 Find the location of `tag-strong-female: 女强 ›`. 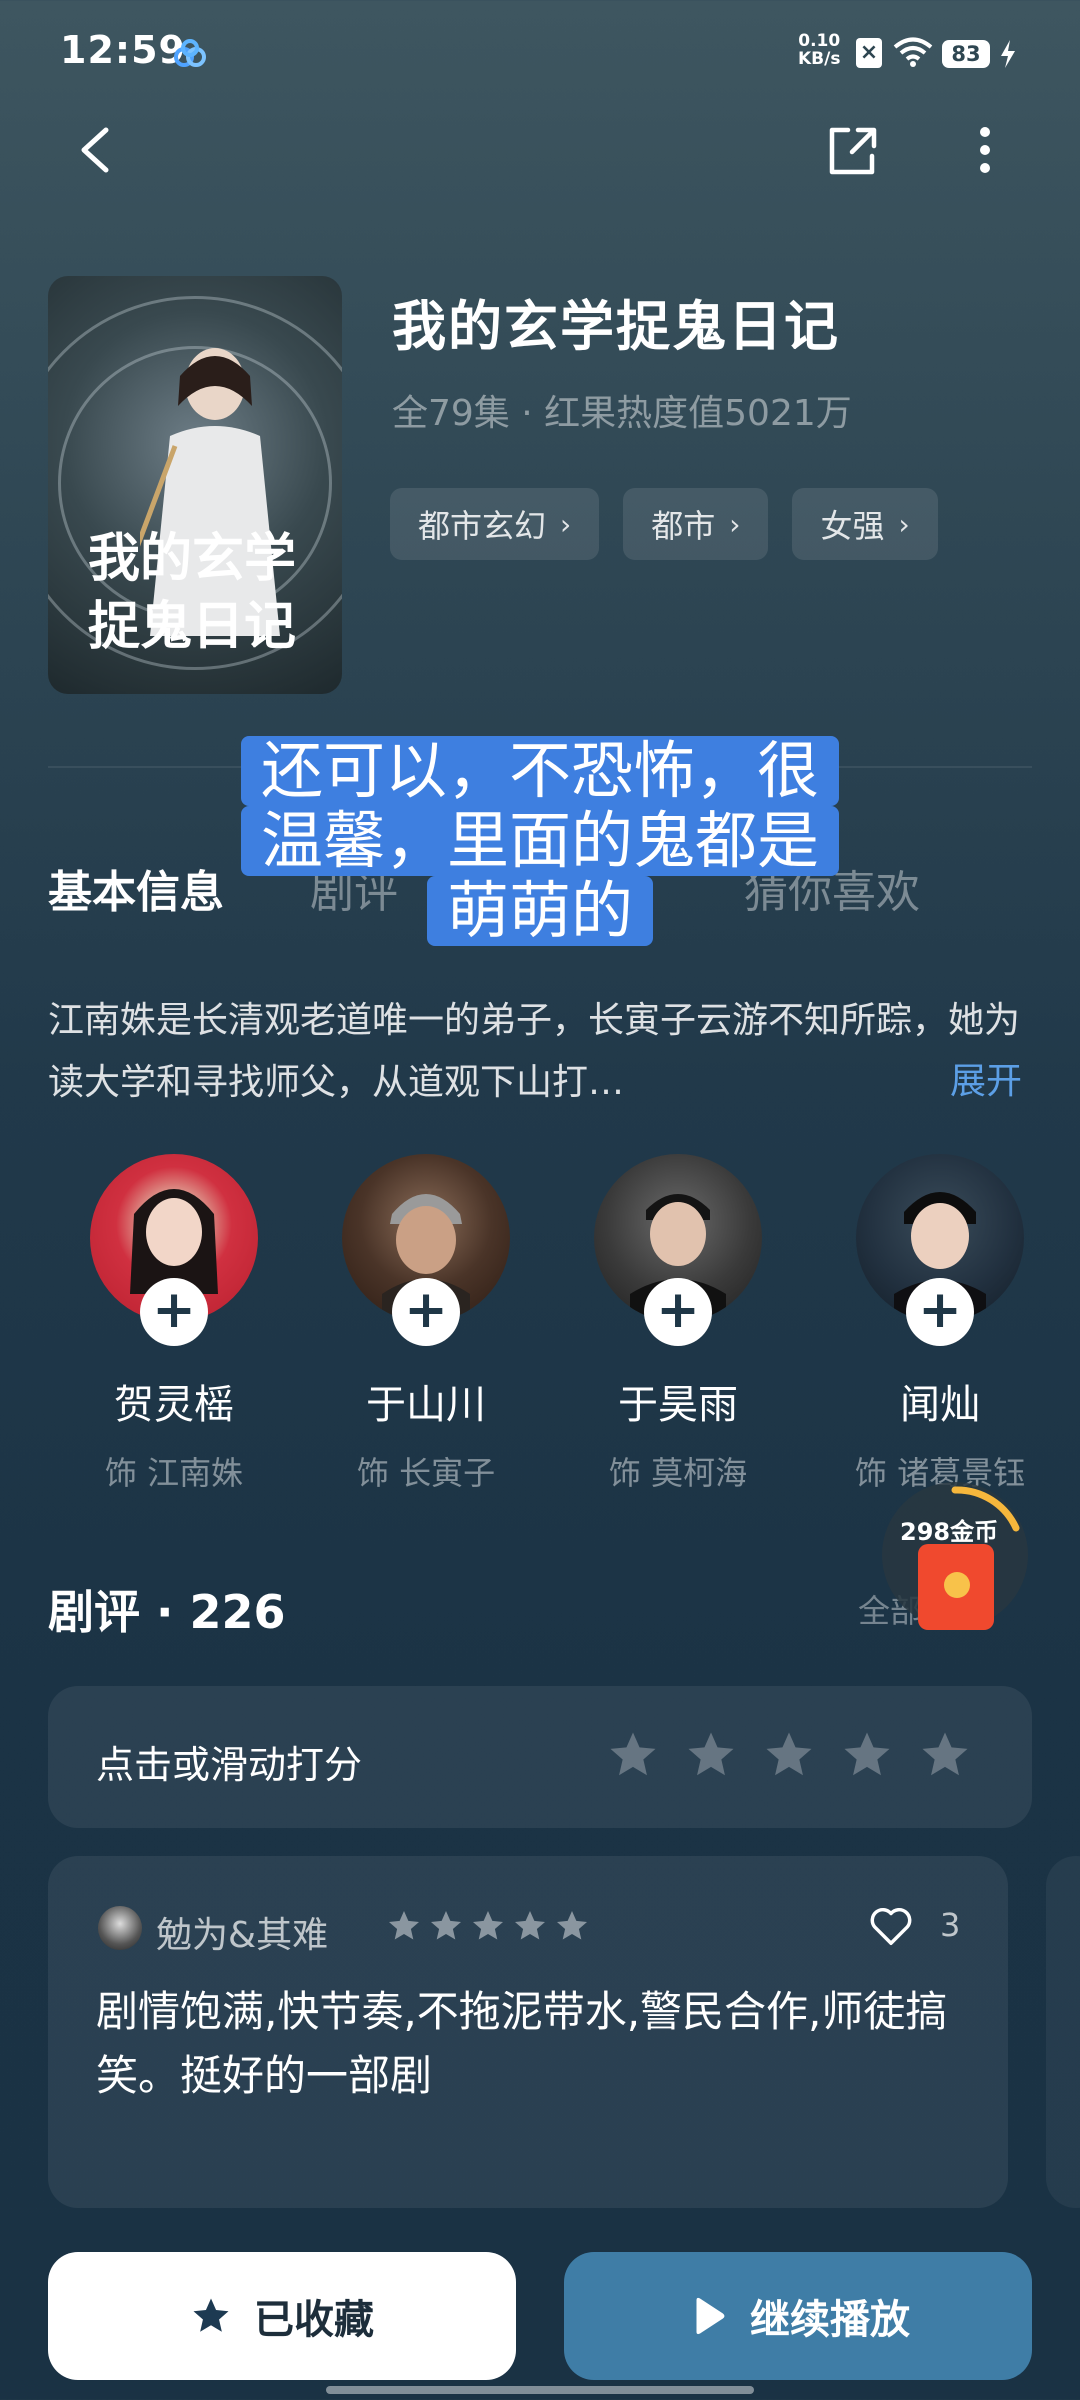

tag-strong-female: 女强 › is located at coordinates (865, 524).